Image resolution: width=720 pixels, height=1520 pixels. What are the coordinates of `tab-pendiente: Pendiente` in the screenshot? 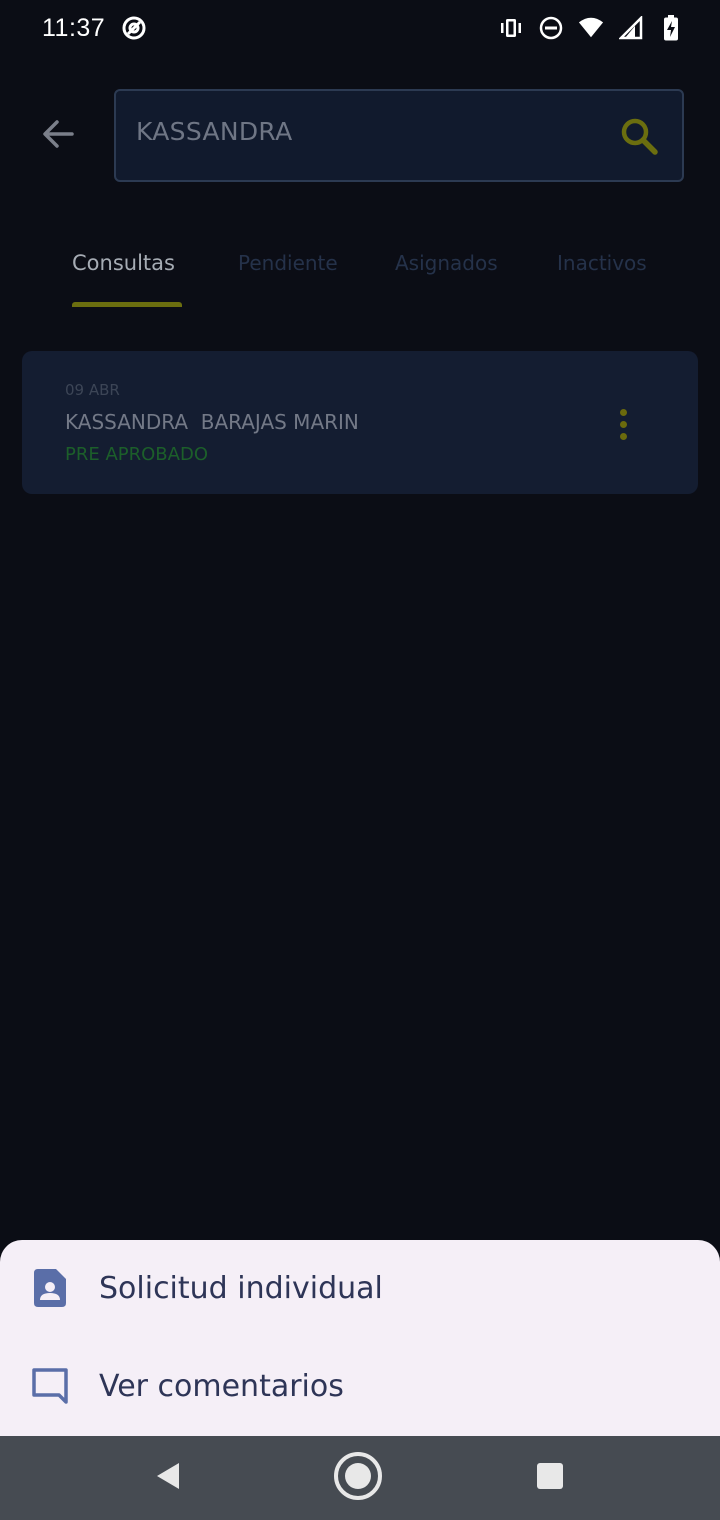 It's located at (288, 263).